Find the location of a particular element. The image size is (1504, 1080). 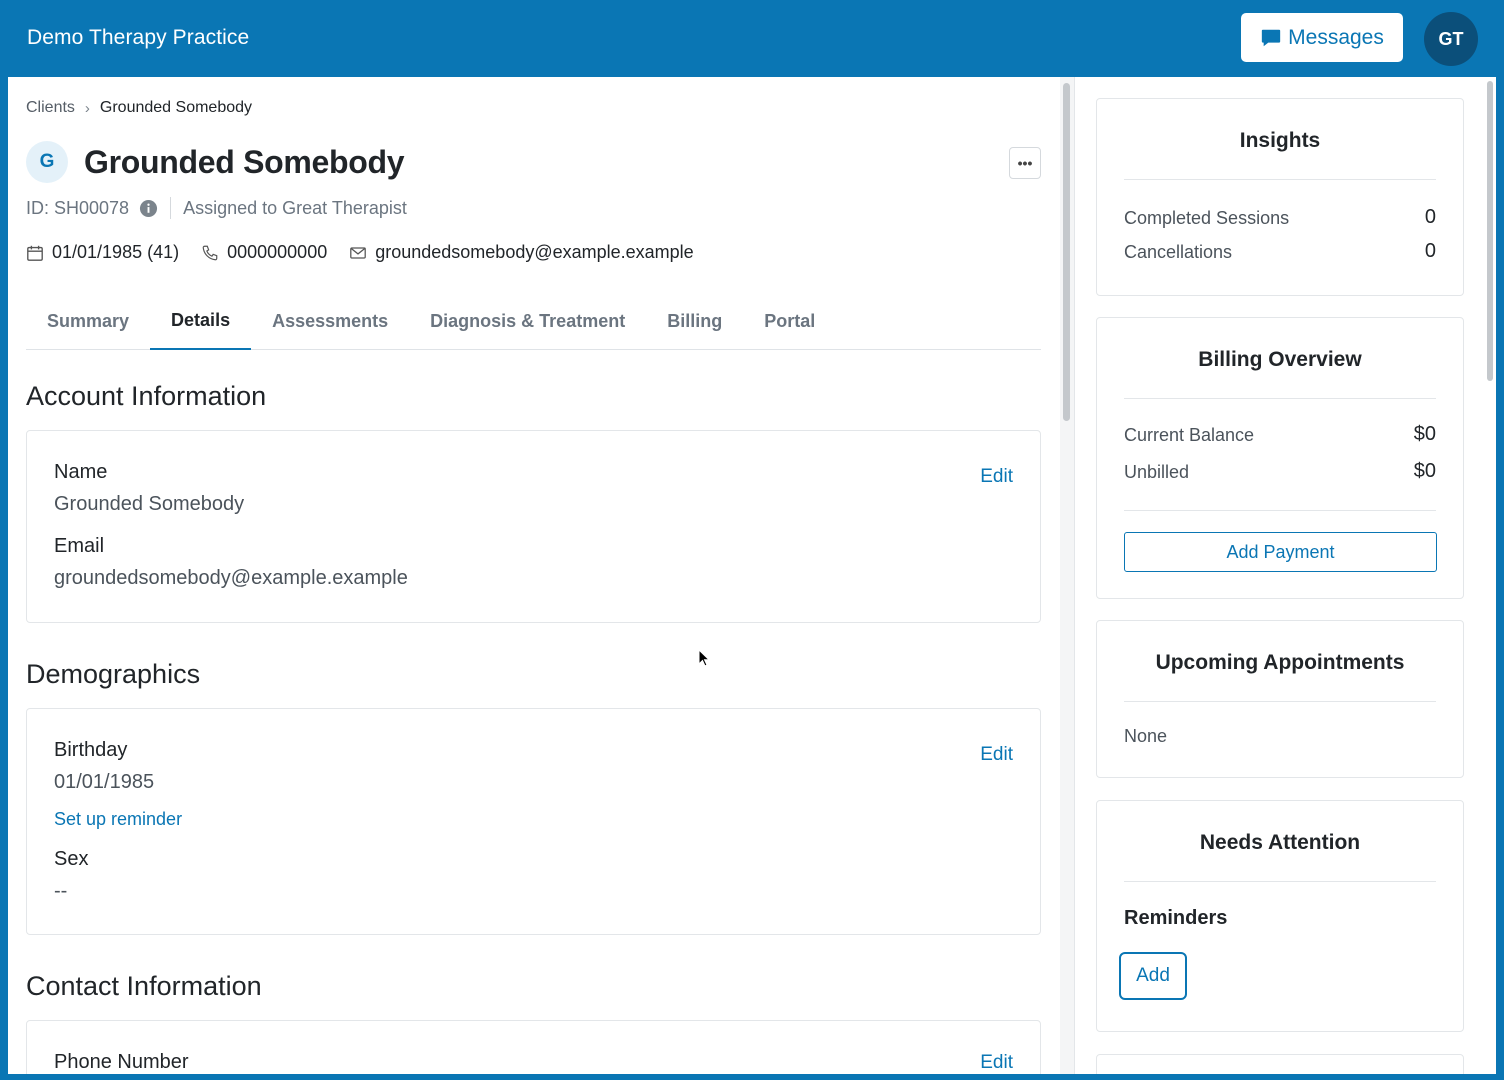

upcoming-none-text: None is located at coordinates (1146, 736).